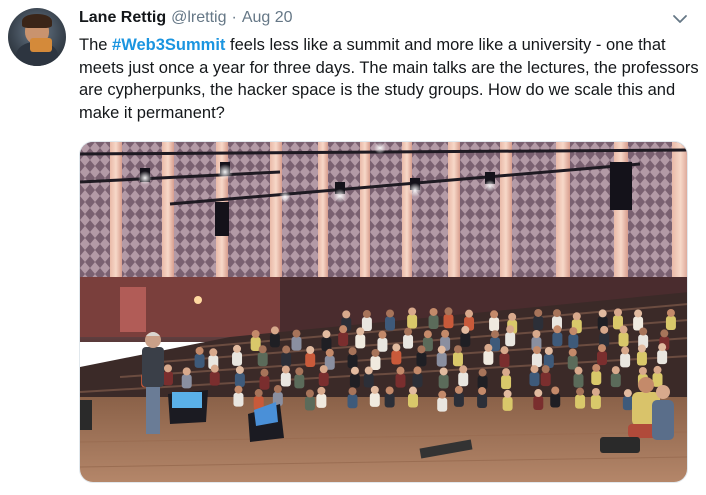 The width and height of the screenshot is (706, 495). Describe the element at coordinates (198, 18) in the screenshot. I see `author-handle: @lrettig` at that location.